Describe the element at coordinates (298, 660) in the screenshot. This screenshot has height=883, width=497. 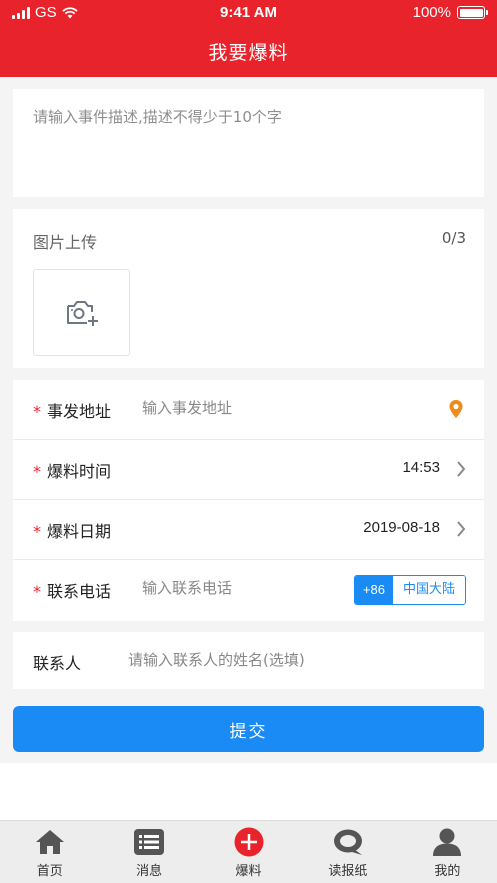
I see `contact-name-input` at that location.